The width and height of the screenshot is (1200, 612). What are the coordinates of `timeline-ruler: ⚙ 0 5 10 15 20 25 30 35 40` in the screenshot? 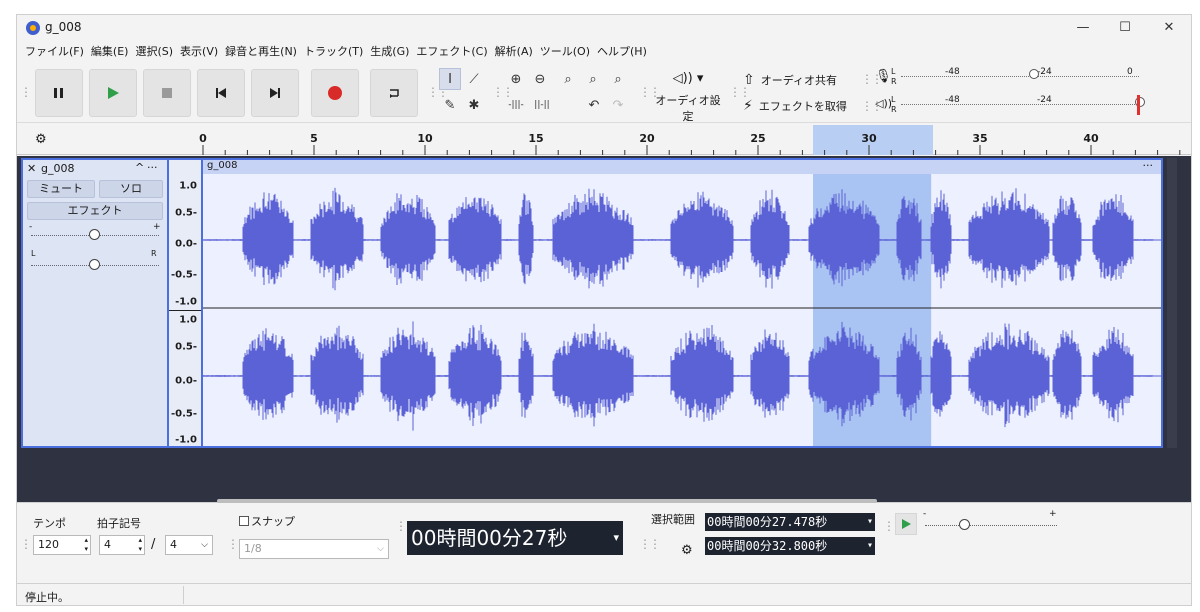 It's located at (604, 140).